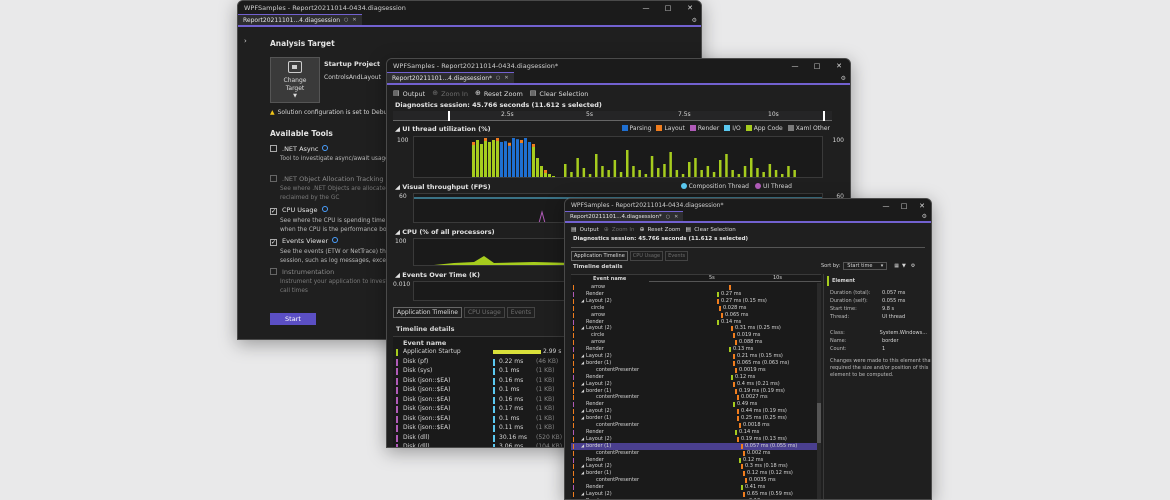  I want to click on start-button: Start, so click(293, 319).